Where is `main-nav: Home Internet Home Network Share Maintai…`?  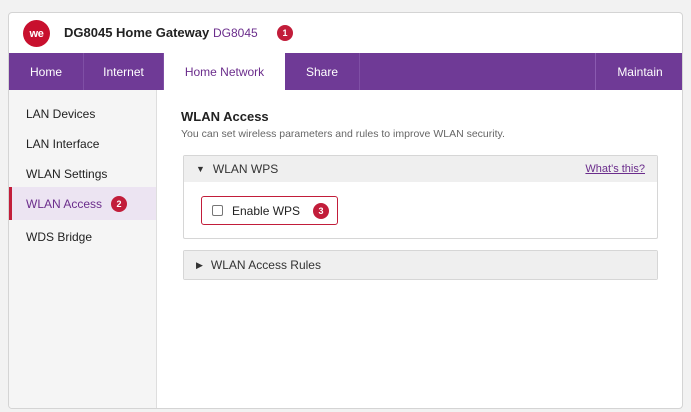 main-nav: Home Internet Home Network Share Maintai… is located at coordinates (345, 71).